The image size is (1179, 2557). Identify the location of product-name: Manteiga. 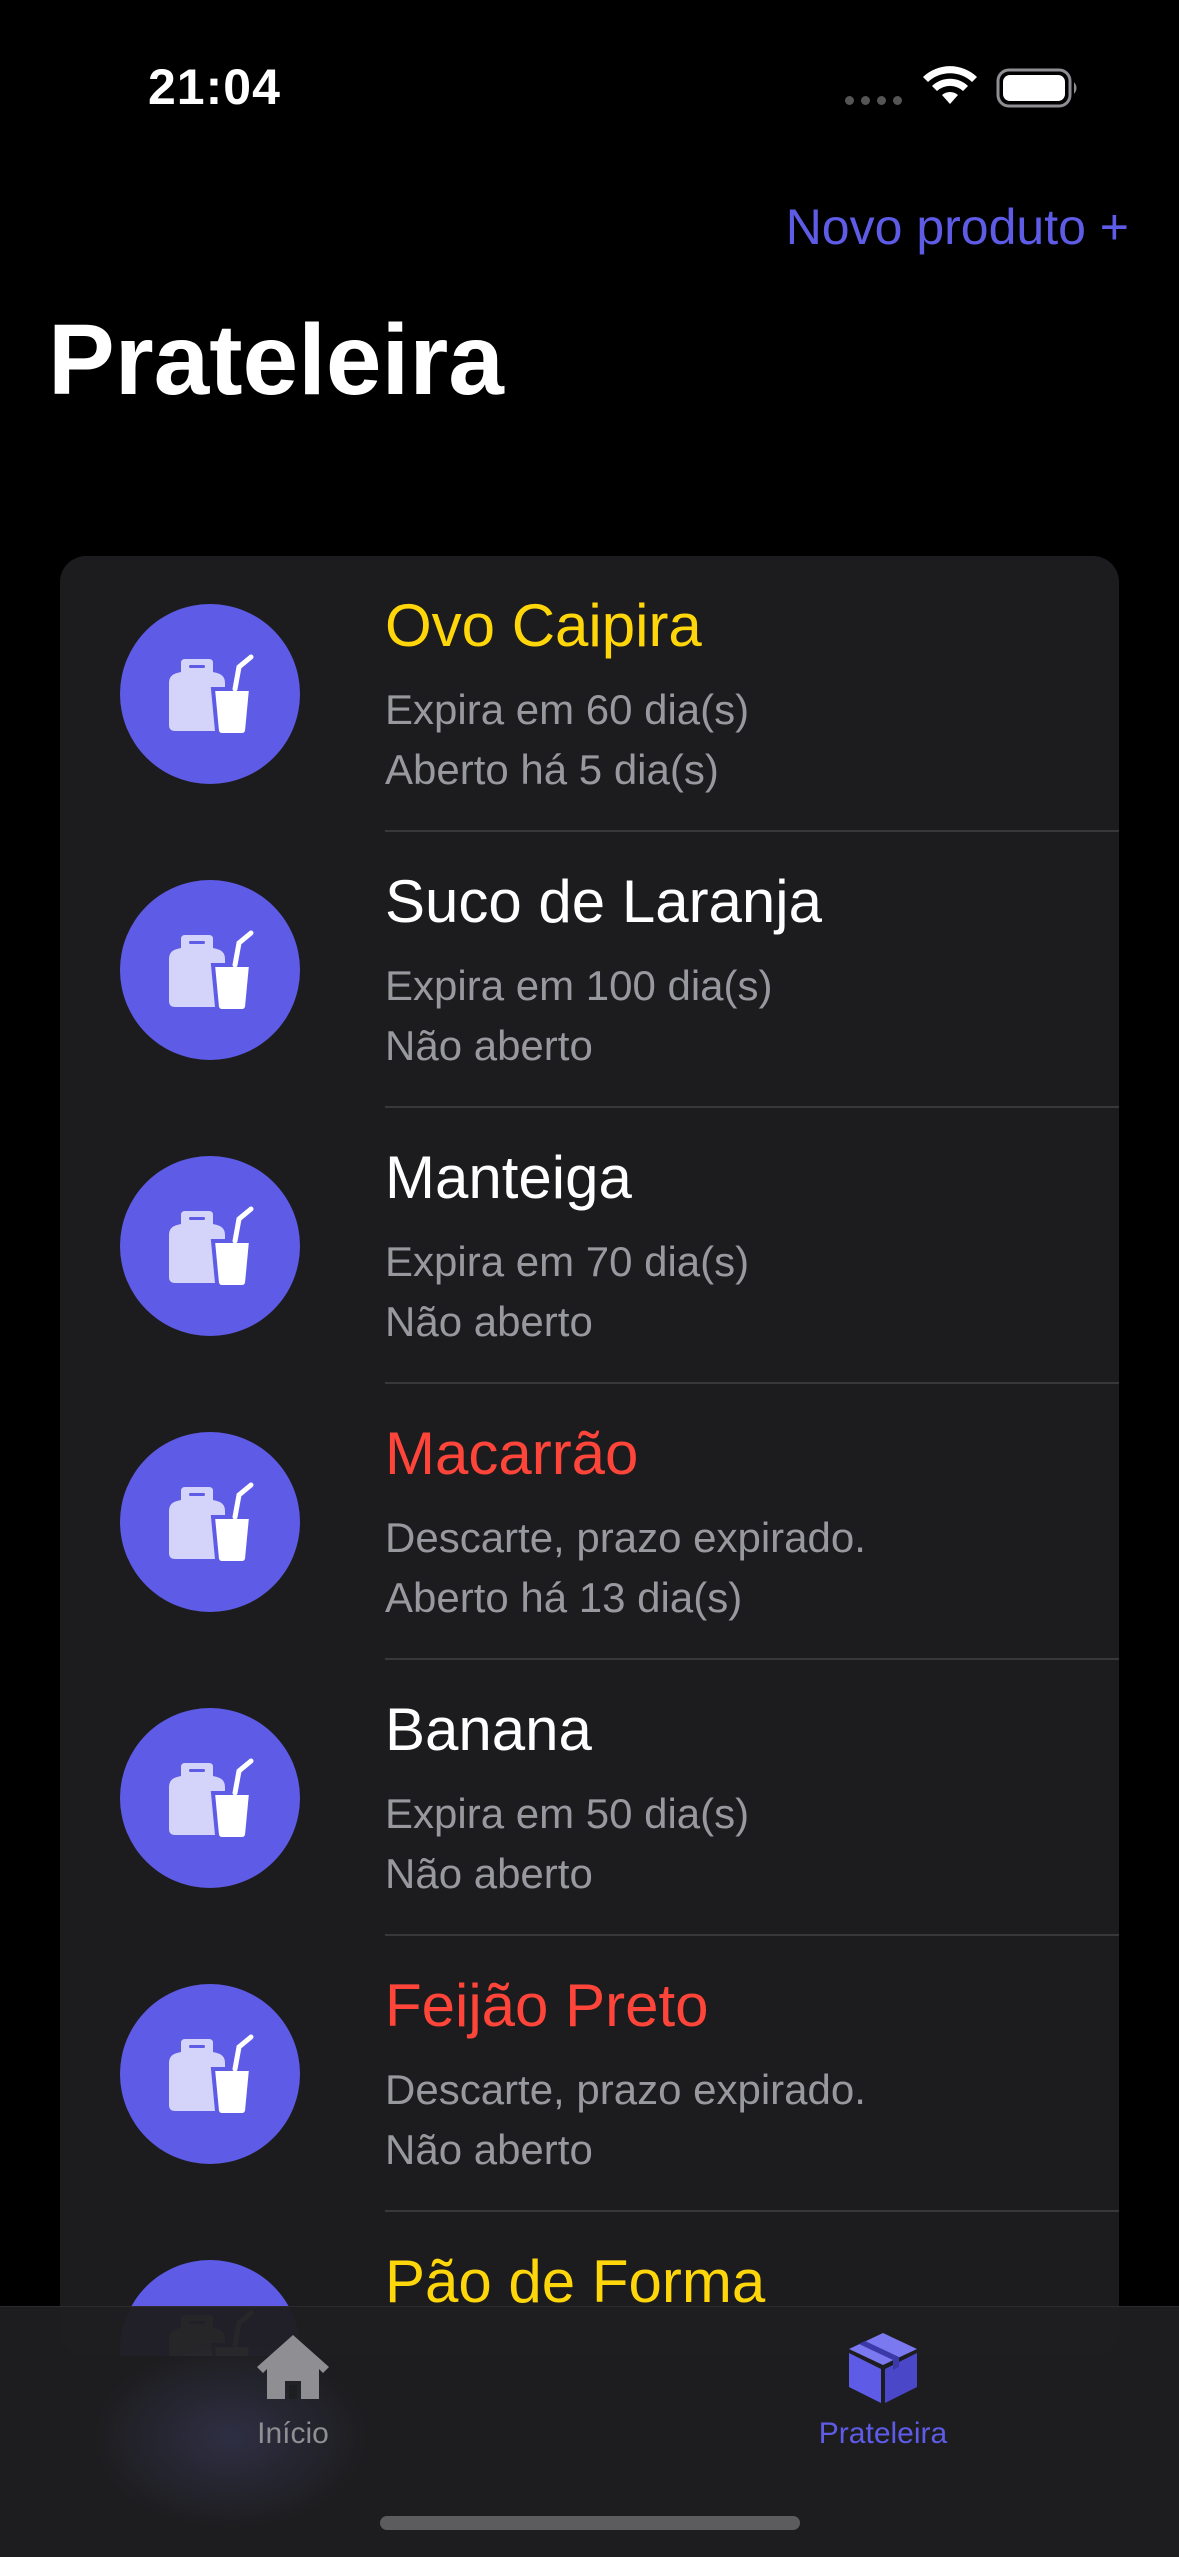
(508, 1177).